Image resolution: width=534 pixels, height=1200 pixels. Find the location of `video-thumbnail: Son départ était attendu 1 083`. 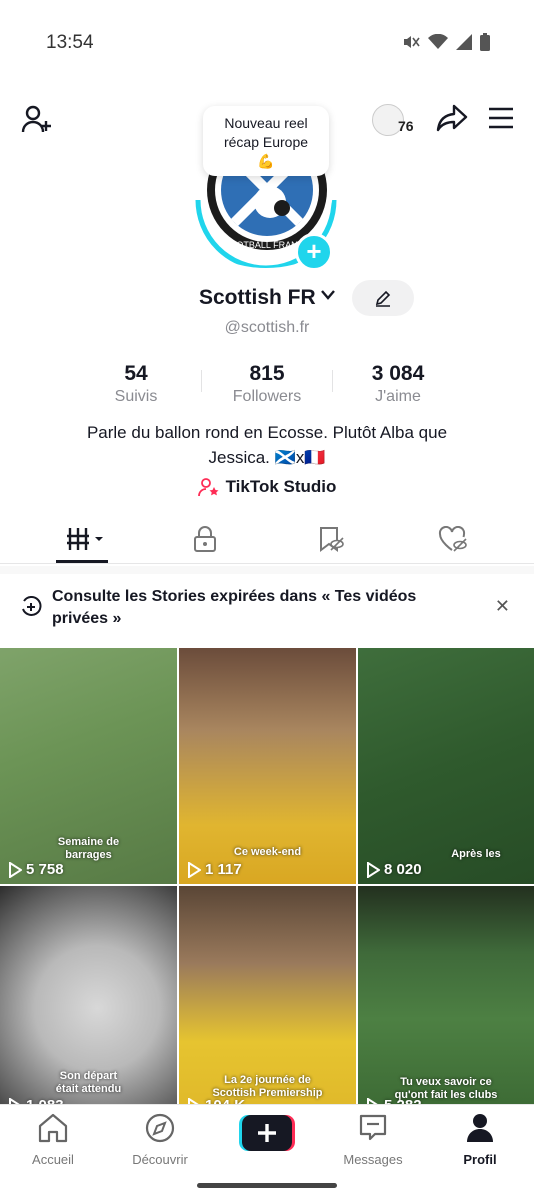

video-thumbnail: Son départ était attendu 1 083 is located at coordinates (88, 997).